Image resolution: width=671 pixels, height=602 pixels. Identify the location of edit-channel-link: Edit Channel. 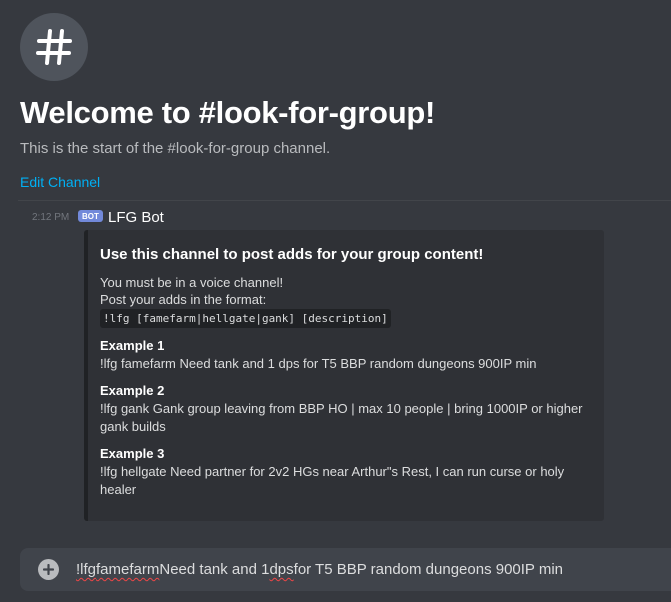
(60, 182).